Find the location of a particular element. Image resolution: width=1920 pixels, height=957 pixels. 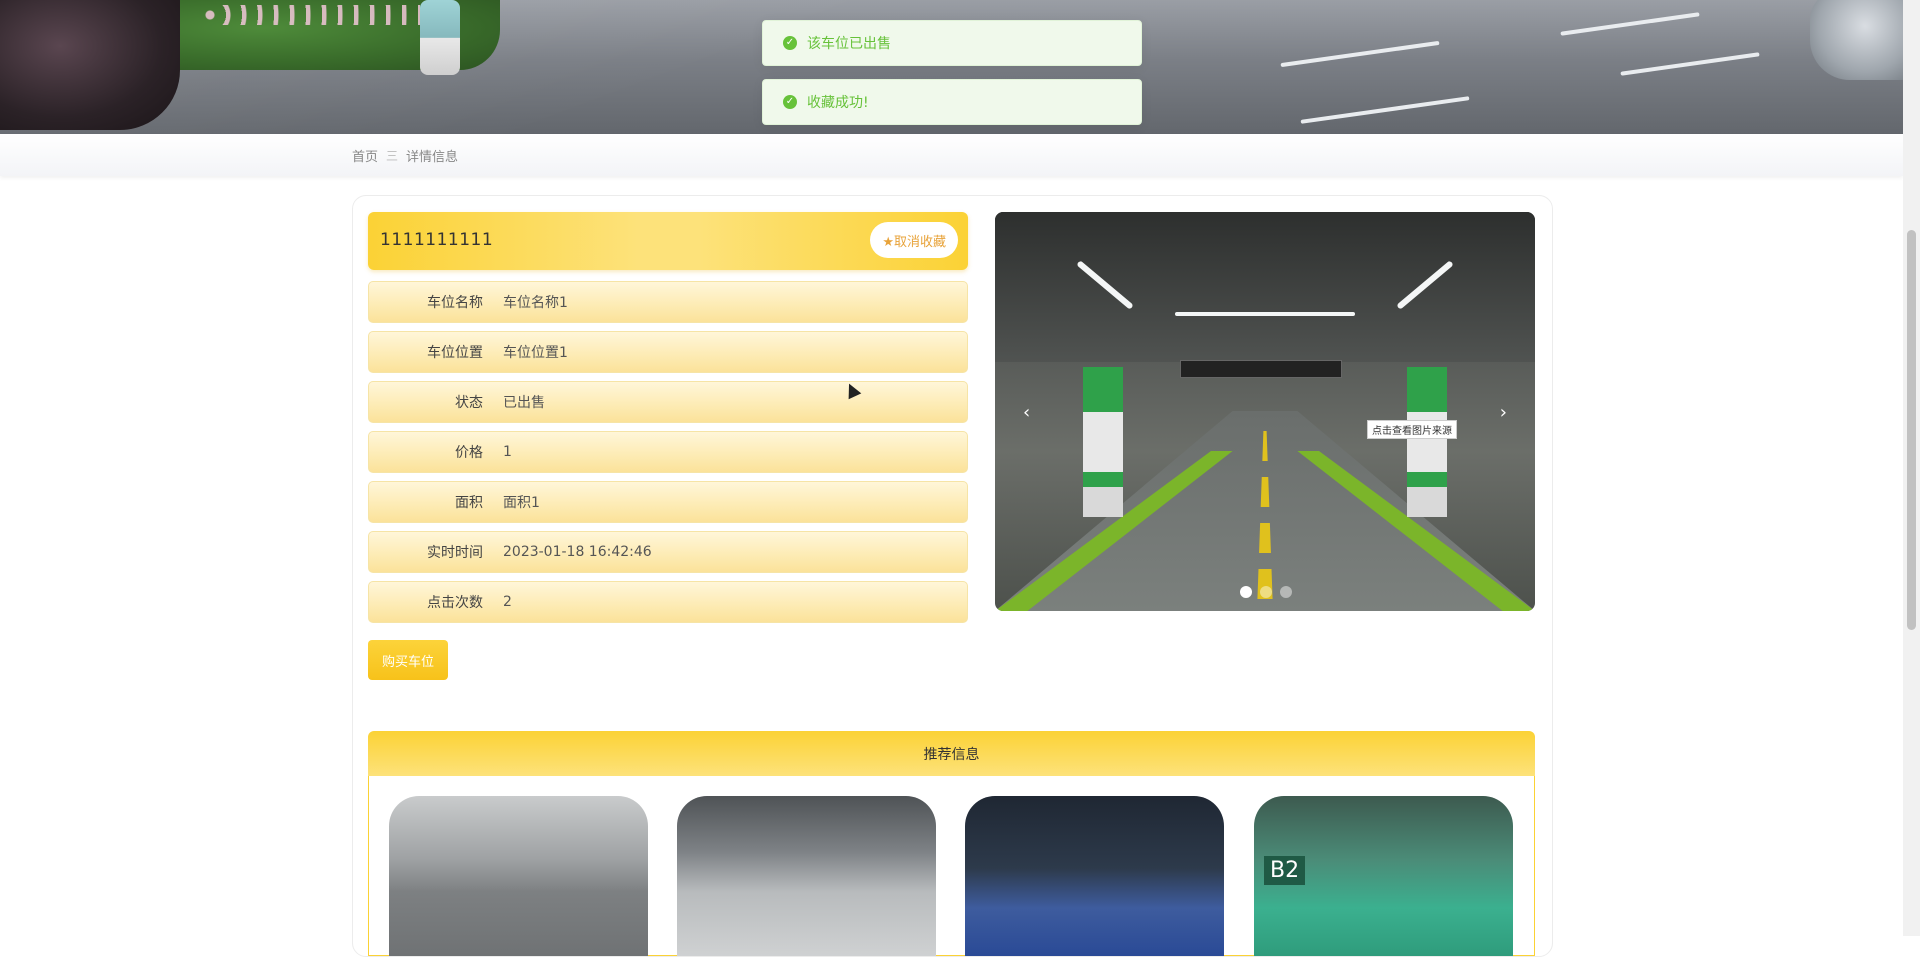

breadcrumb-home-link: 首页 is located at coordinates (365, 155).